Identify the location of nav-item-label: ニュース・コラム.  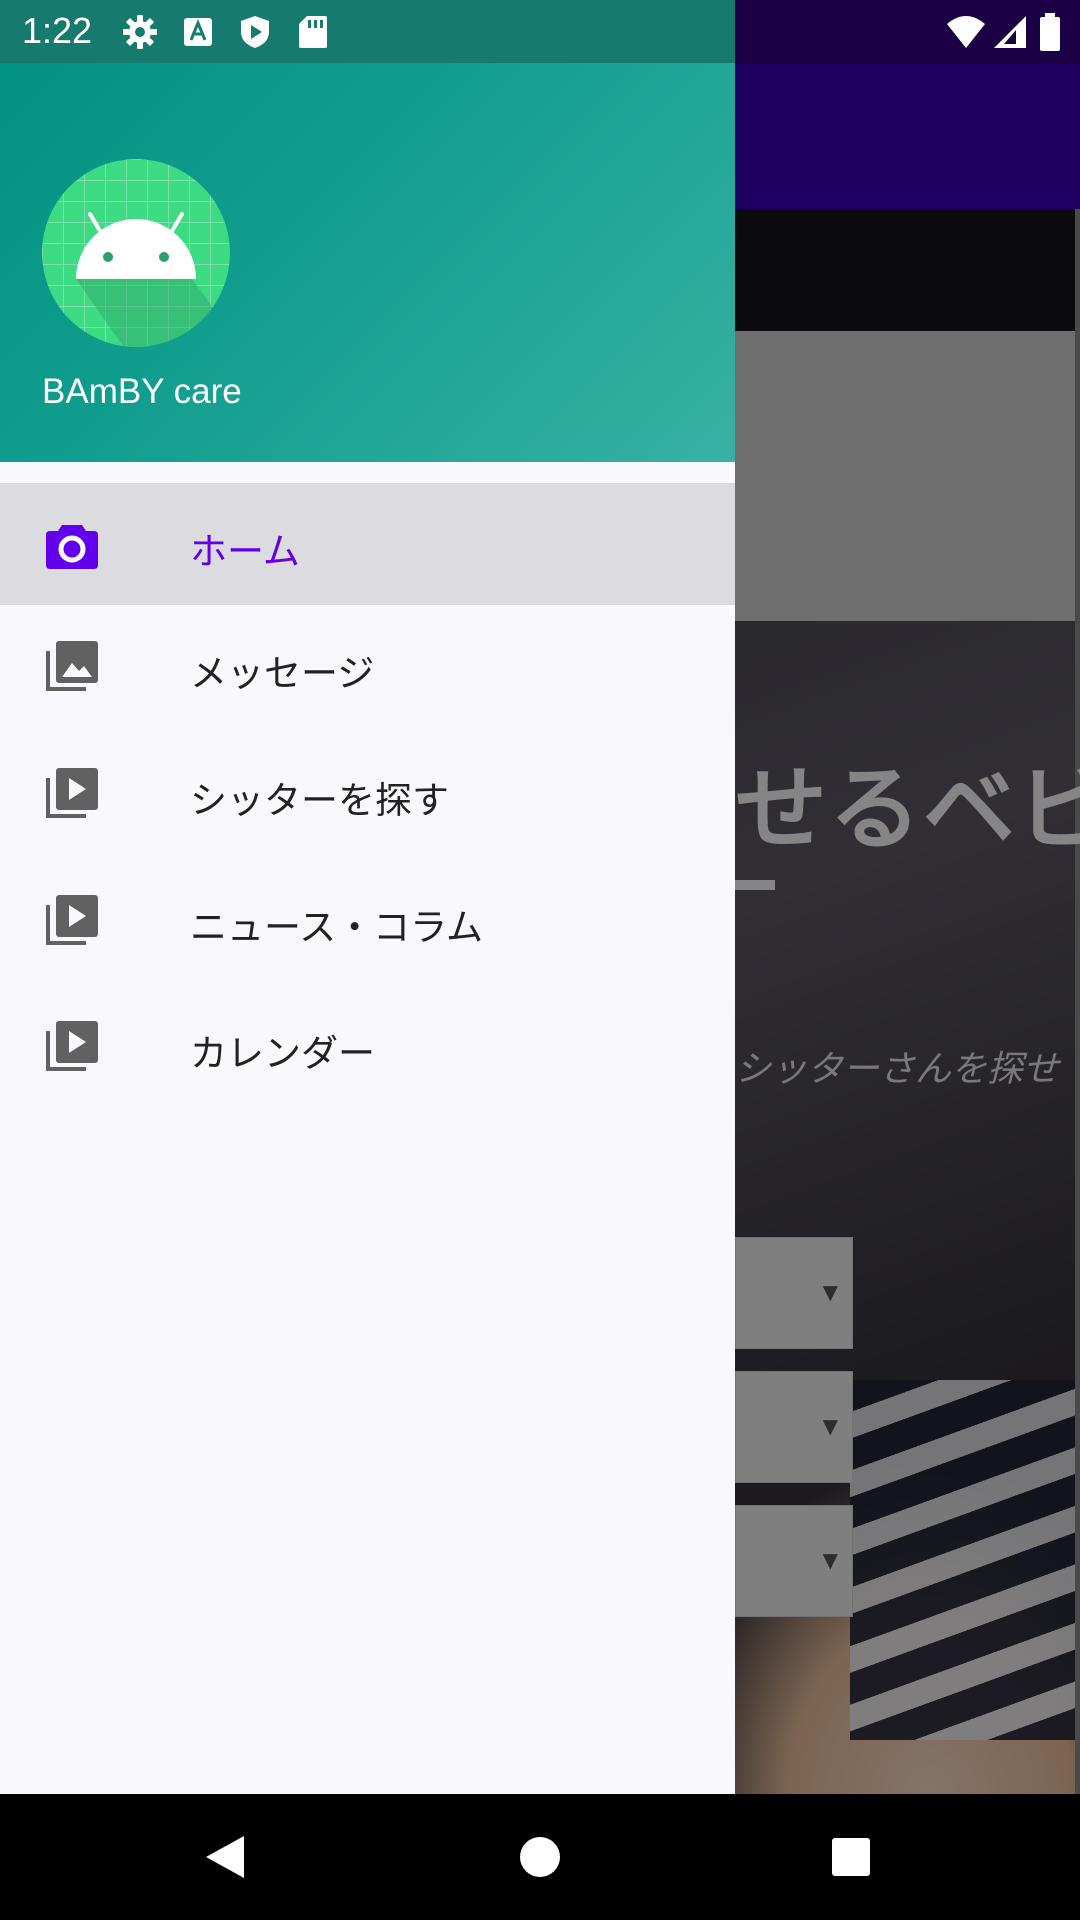
(337, 927).